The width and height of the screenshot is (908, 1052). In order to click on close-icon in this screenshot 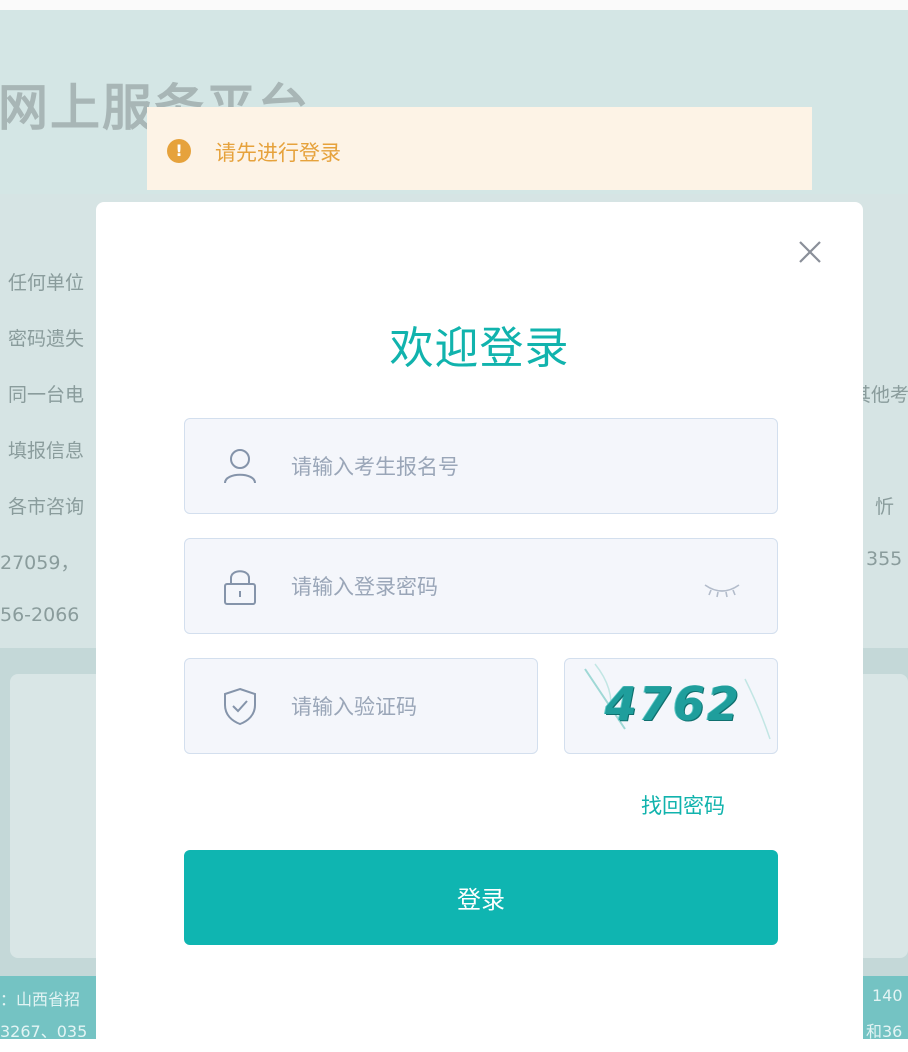, I will do `click(810, 252)`.